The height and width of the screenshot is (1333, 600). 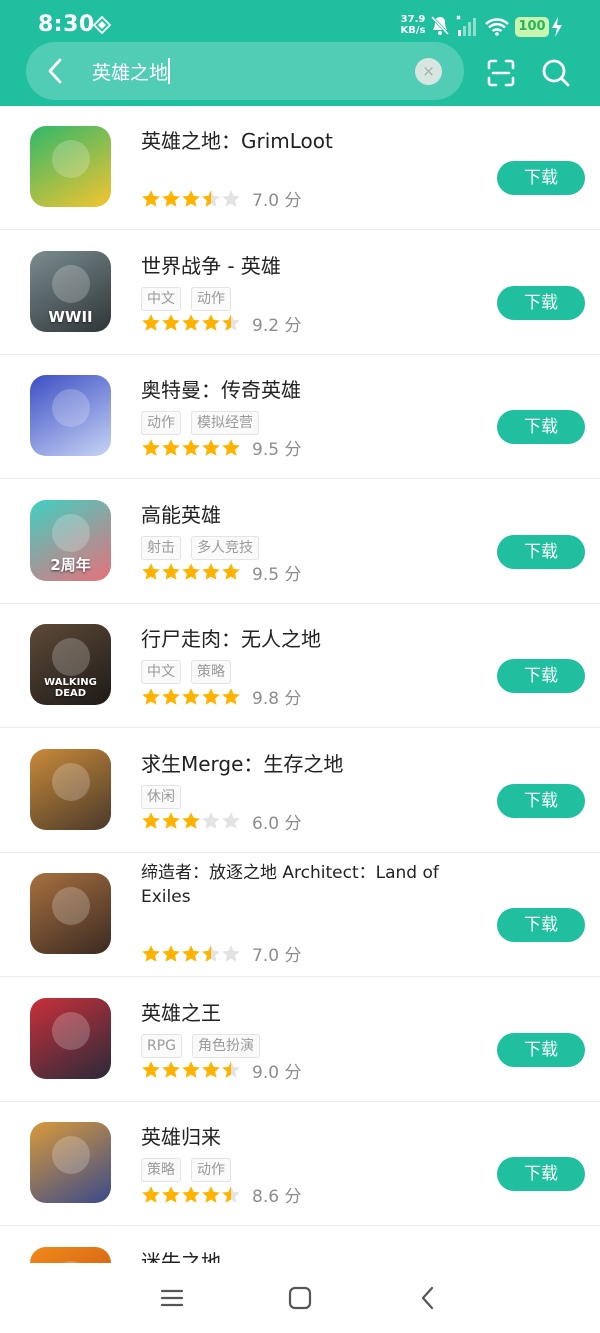 I want to click on top-header: 8:30 37.9 KB/s 100 英雄之地 ×, so click(x=300, y=53).